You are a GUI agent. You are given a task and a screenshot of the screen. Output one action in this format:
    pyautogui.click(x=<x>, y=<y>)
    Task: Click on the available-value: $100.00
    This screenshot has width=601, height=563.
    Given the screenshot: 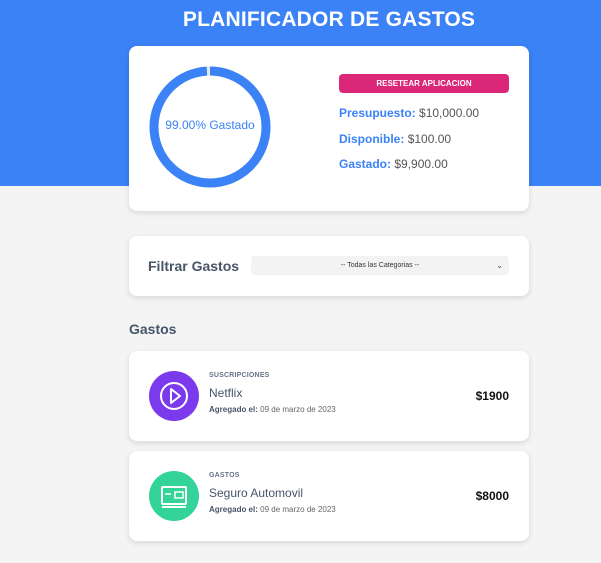 What is the action you would take?
    pyautogui.click(x=429, y=139)
    